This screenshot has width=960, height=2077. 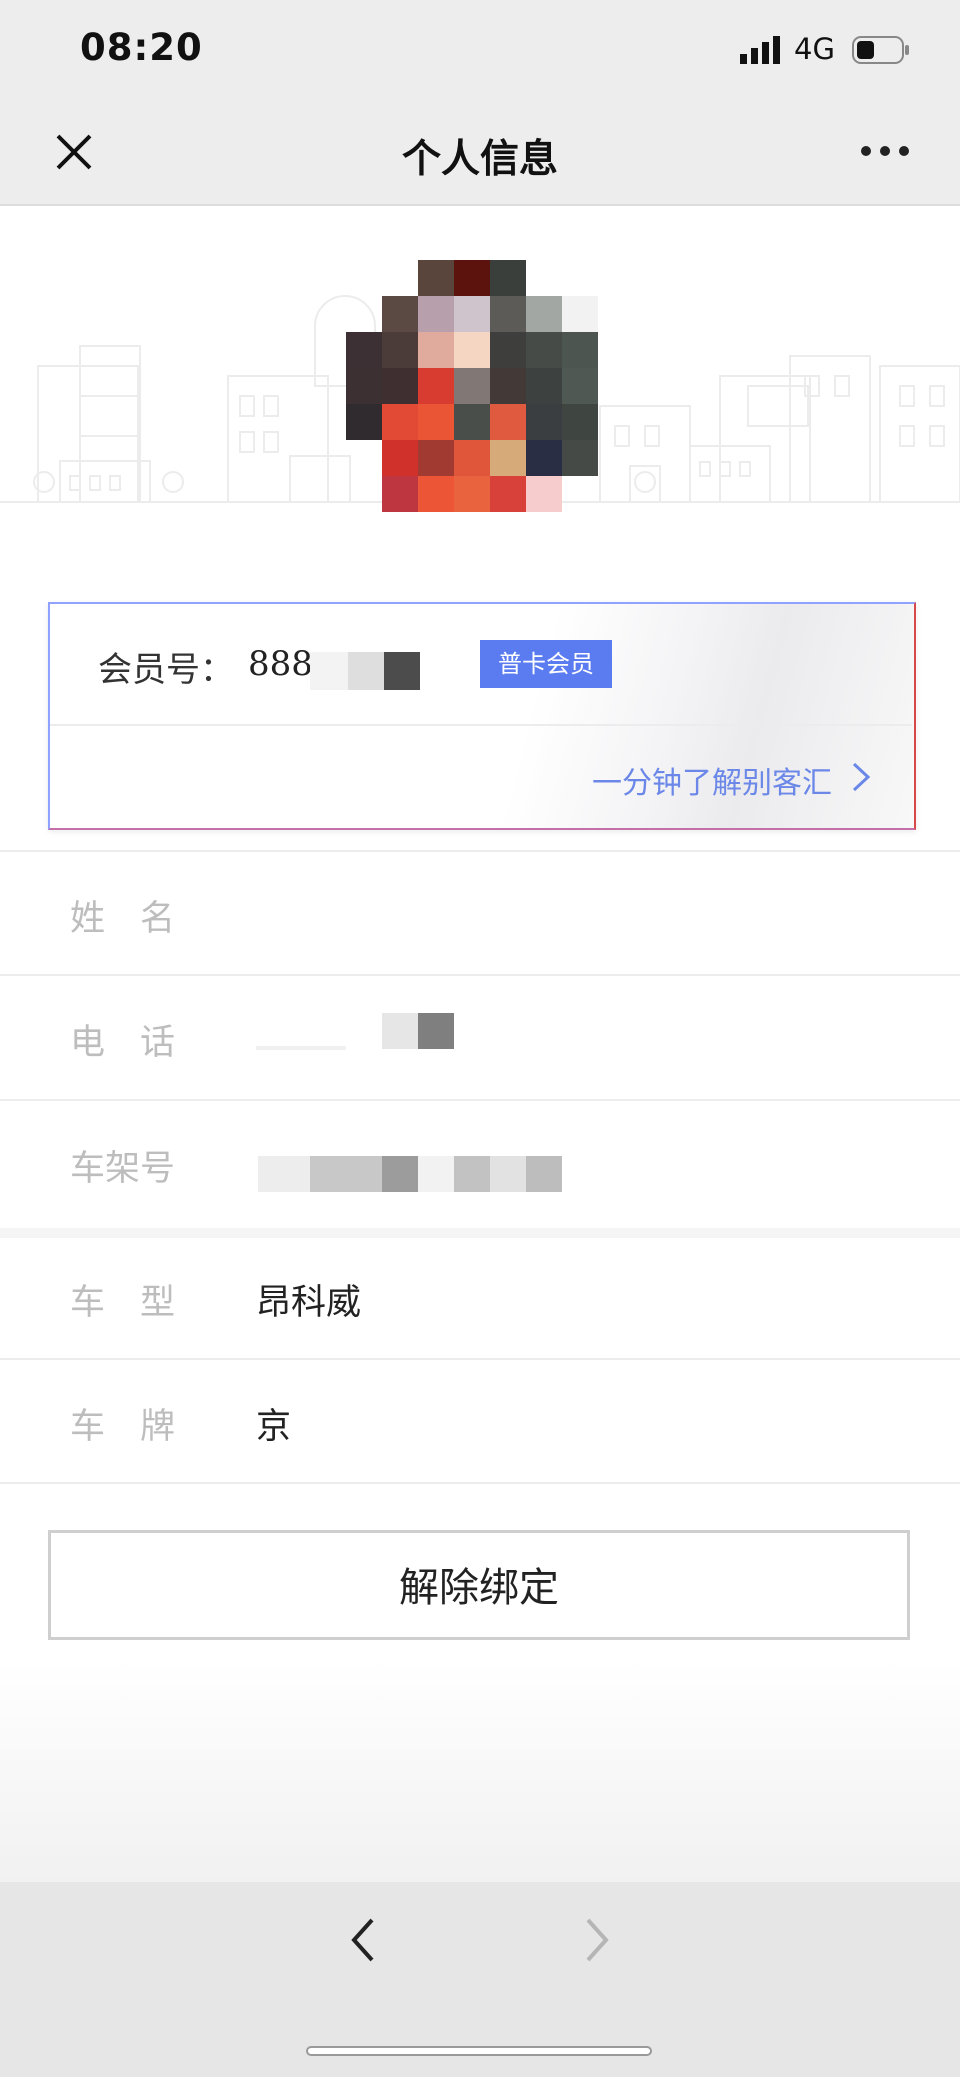 What do you see at coordinates (363, 1942) in the screenshot?
I see `chevron-left-icon` at bounding box center [363, 1942].